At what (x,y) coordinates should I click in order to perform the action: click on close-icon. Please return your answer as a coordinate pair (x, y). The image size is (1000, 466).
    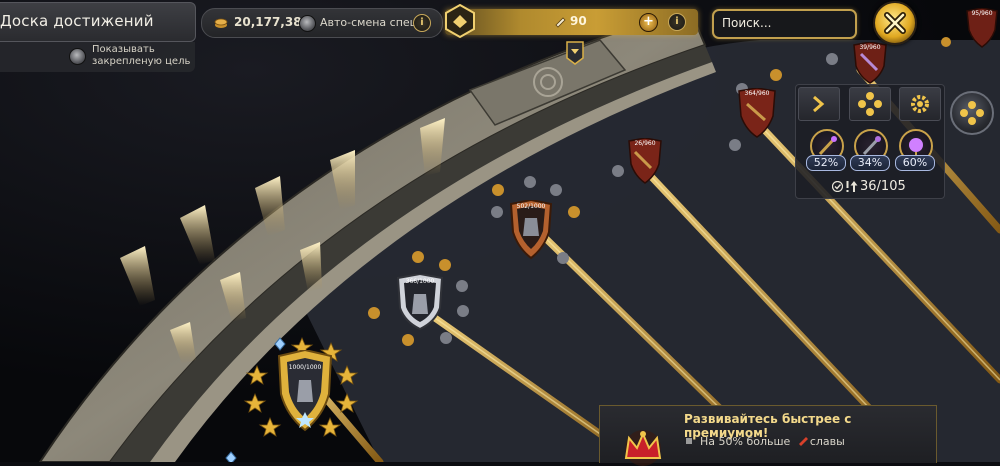
    Looking at the image, I should click on (895, 23).